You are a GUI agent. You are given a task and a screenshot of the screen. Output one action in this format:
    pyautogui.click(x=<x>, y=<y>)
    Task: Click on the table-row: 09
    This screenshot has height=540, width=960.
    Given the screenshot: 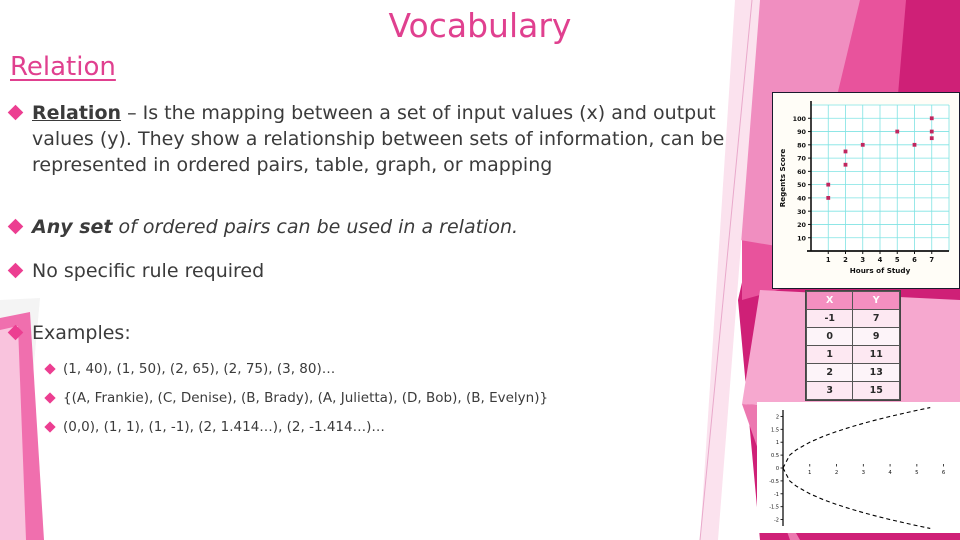 What is the action you would take?
    pyautogui.click(x=852, y=336)
    